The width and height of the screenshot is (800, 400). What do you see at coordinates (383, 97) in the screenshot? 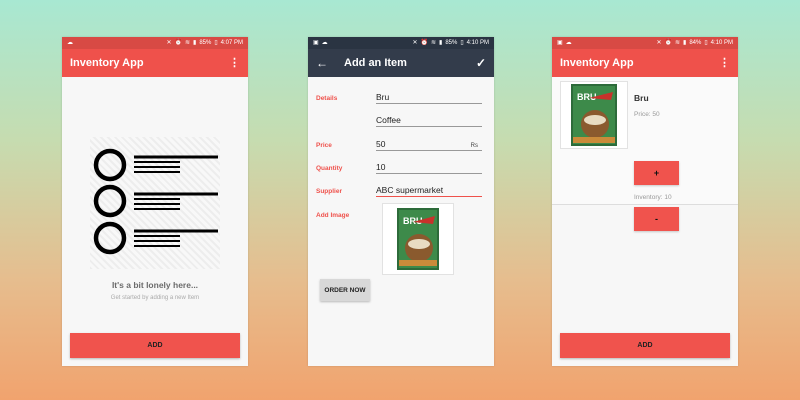
I see `name-value: Bru` at bounding box center [383, 97].